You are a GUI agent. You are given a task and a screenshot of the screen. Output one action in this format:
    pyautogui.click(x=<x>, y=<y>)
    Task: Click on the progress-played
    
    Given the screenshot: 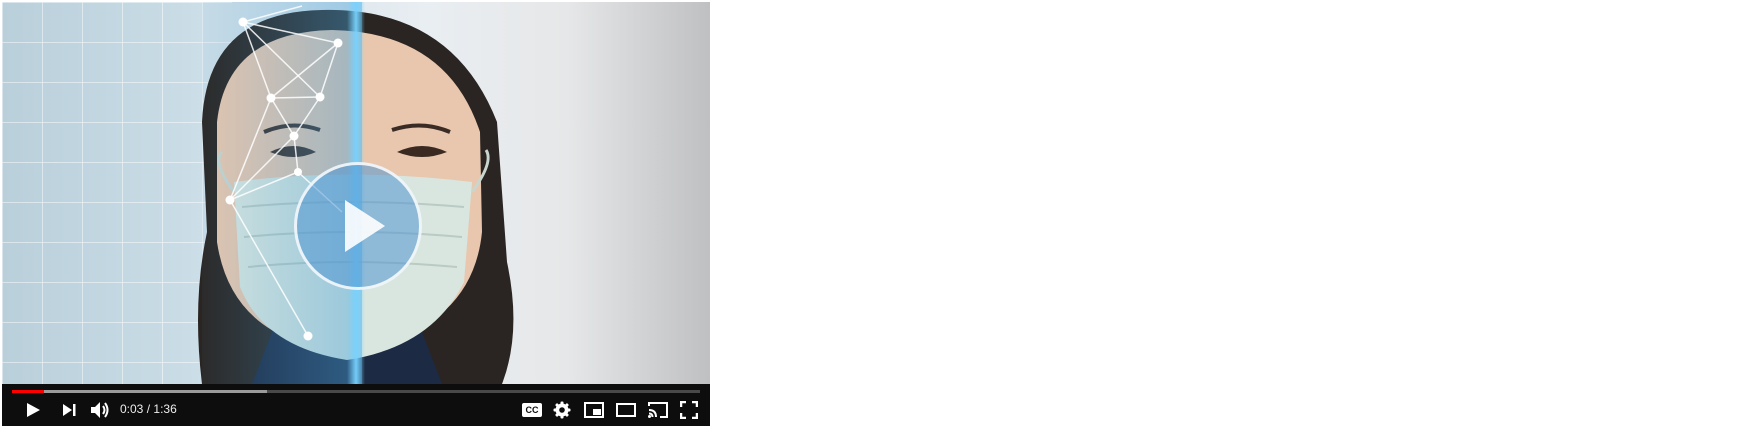 What is the action you would take?
    pyautogui.click(x=28, y=391)
    